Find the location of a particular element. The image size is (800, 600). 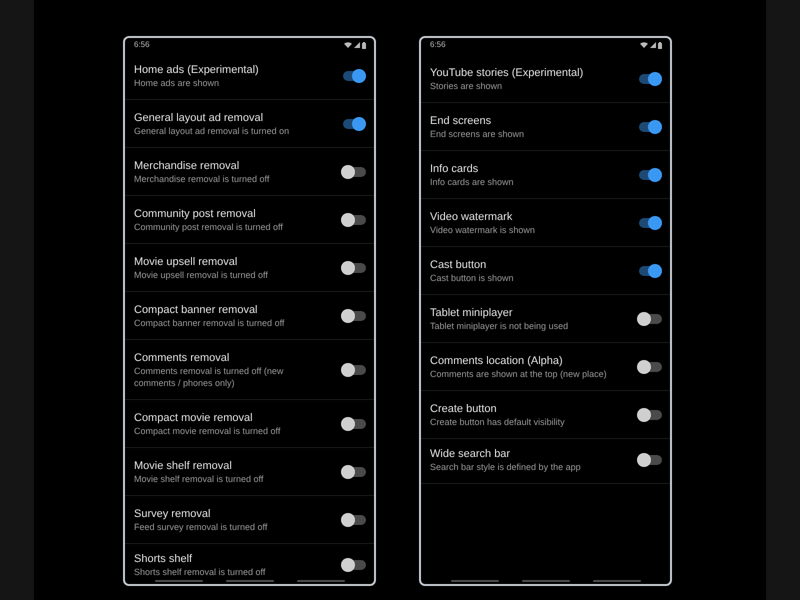

setting-title: Movie shelf removal is located at coordinates (183, 466).